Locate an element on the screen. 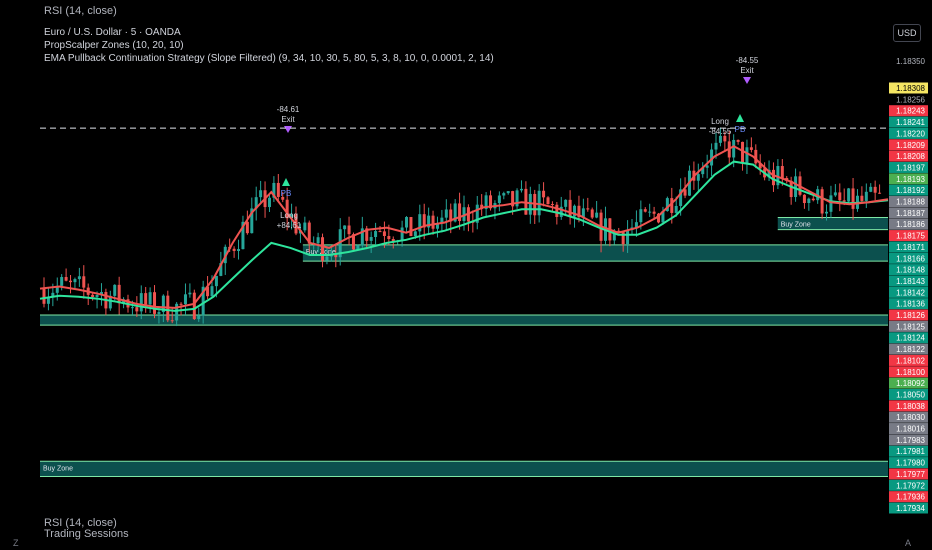 The height and width of the screenshot is (550, 932). price-label: 1.18100 is located at coordinates (910, 372).